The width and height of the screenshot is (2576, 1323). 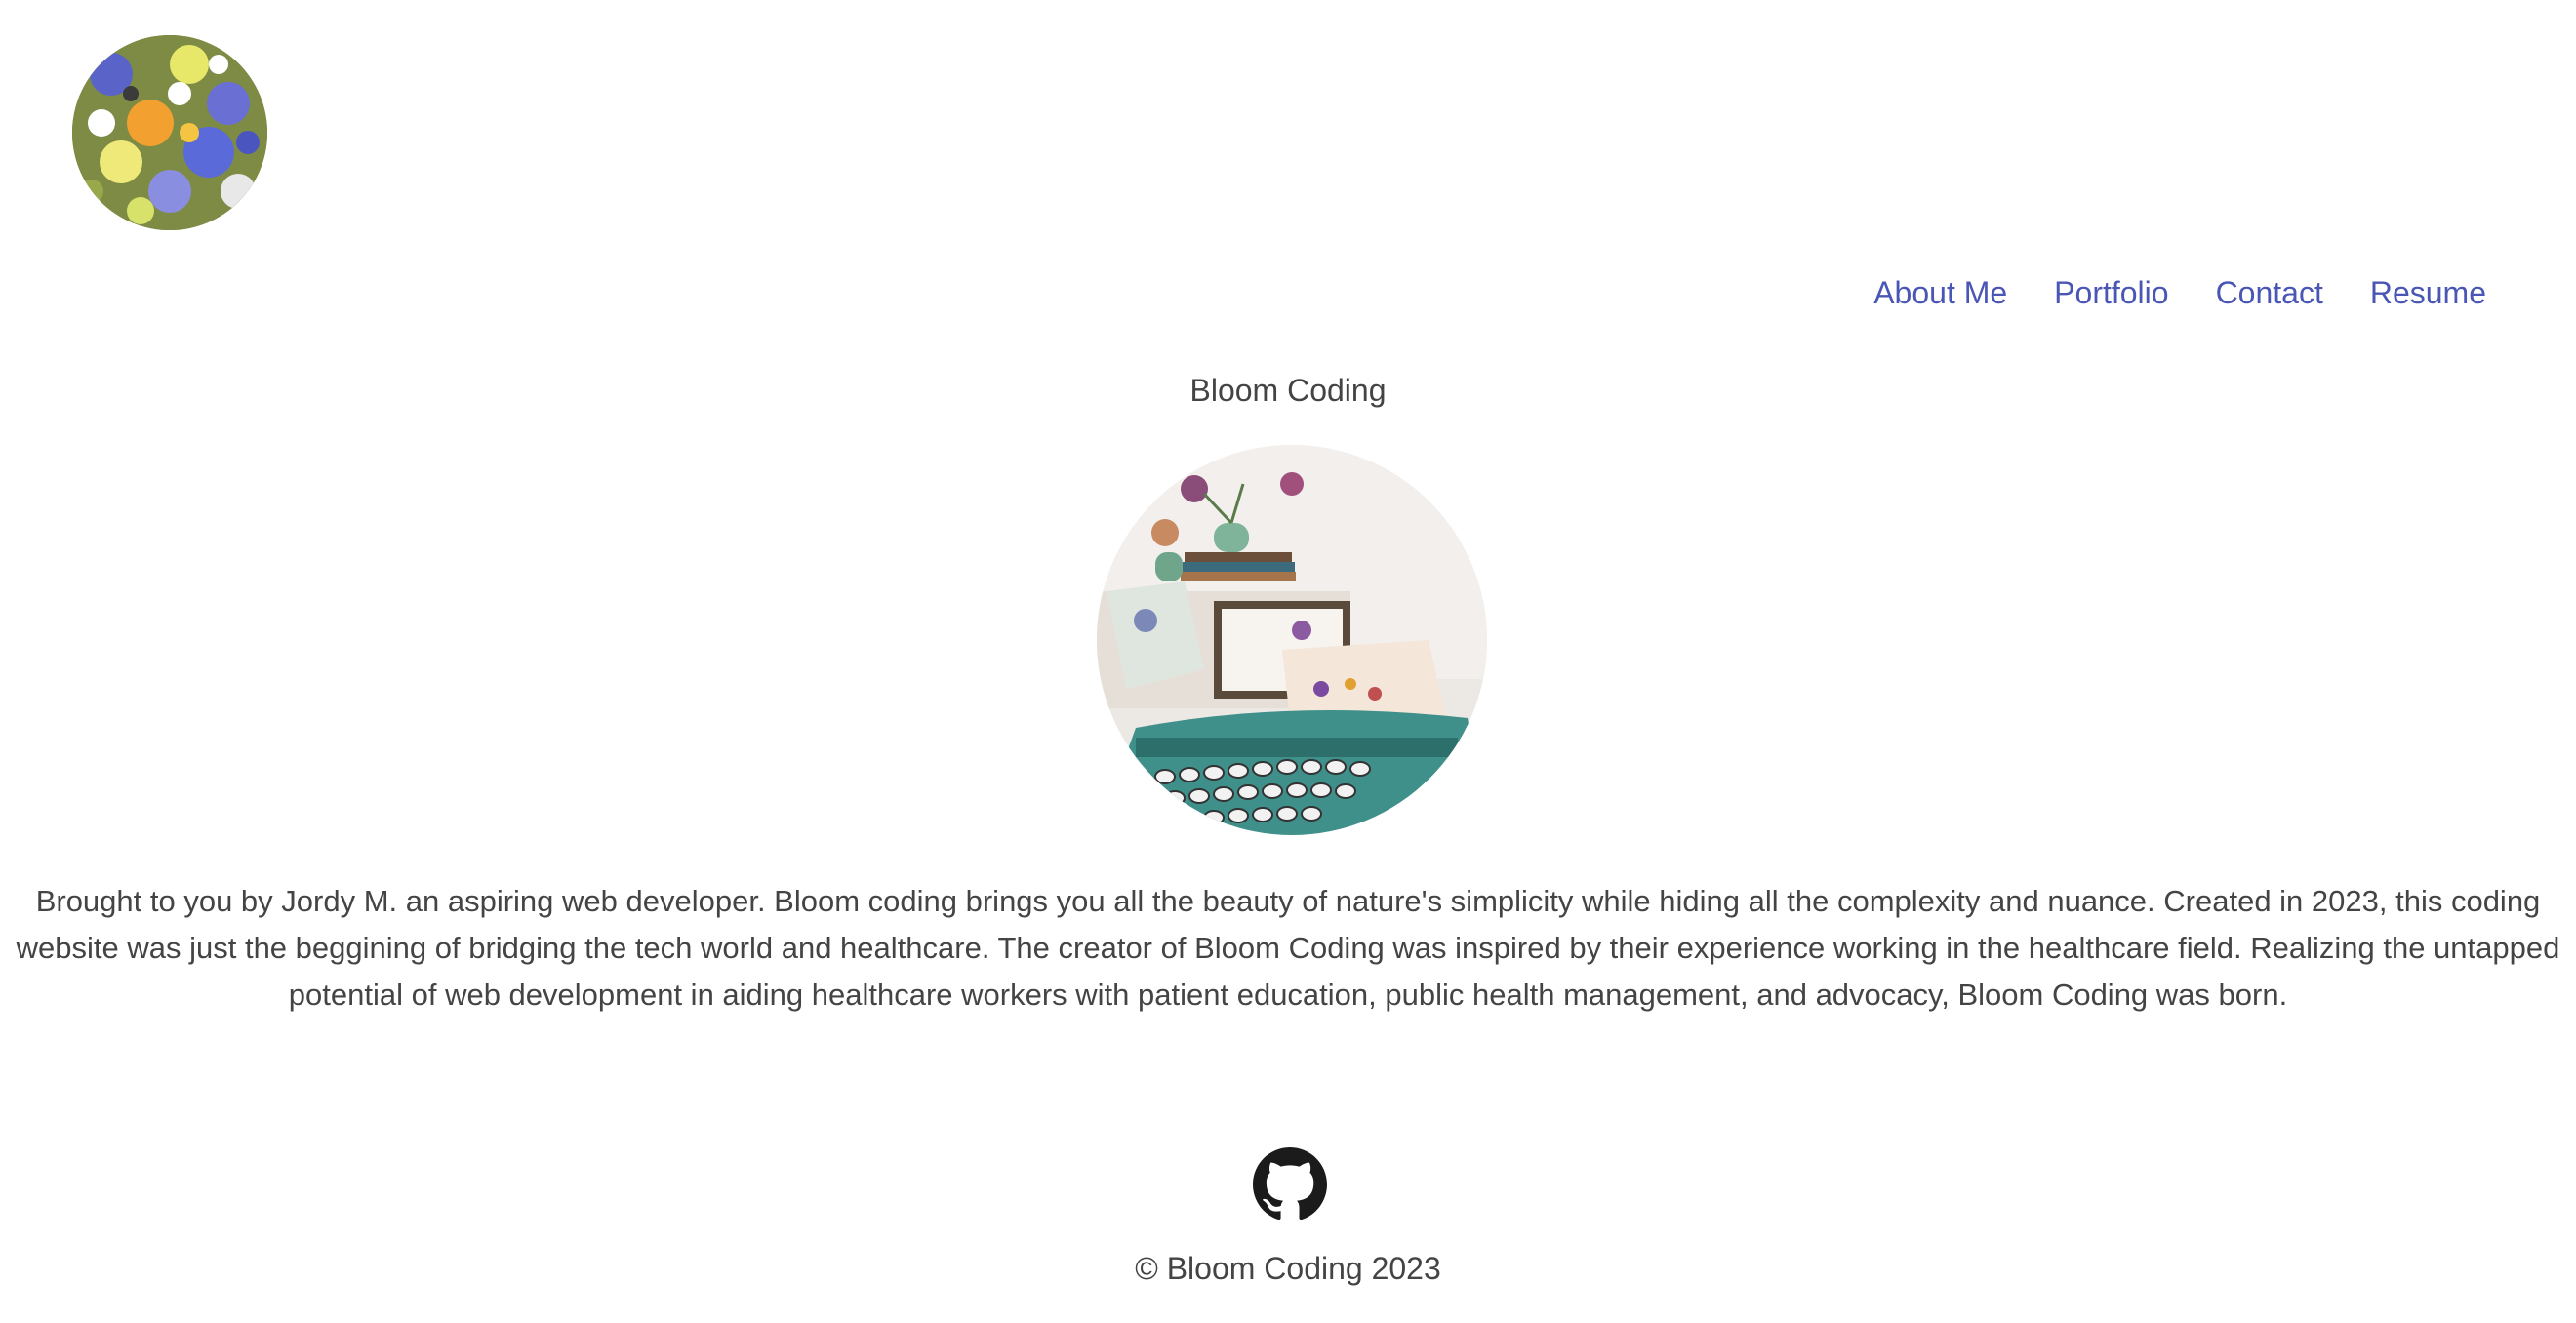 I want to click on github-link, so click(x=1290, y=1185).